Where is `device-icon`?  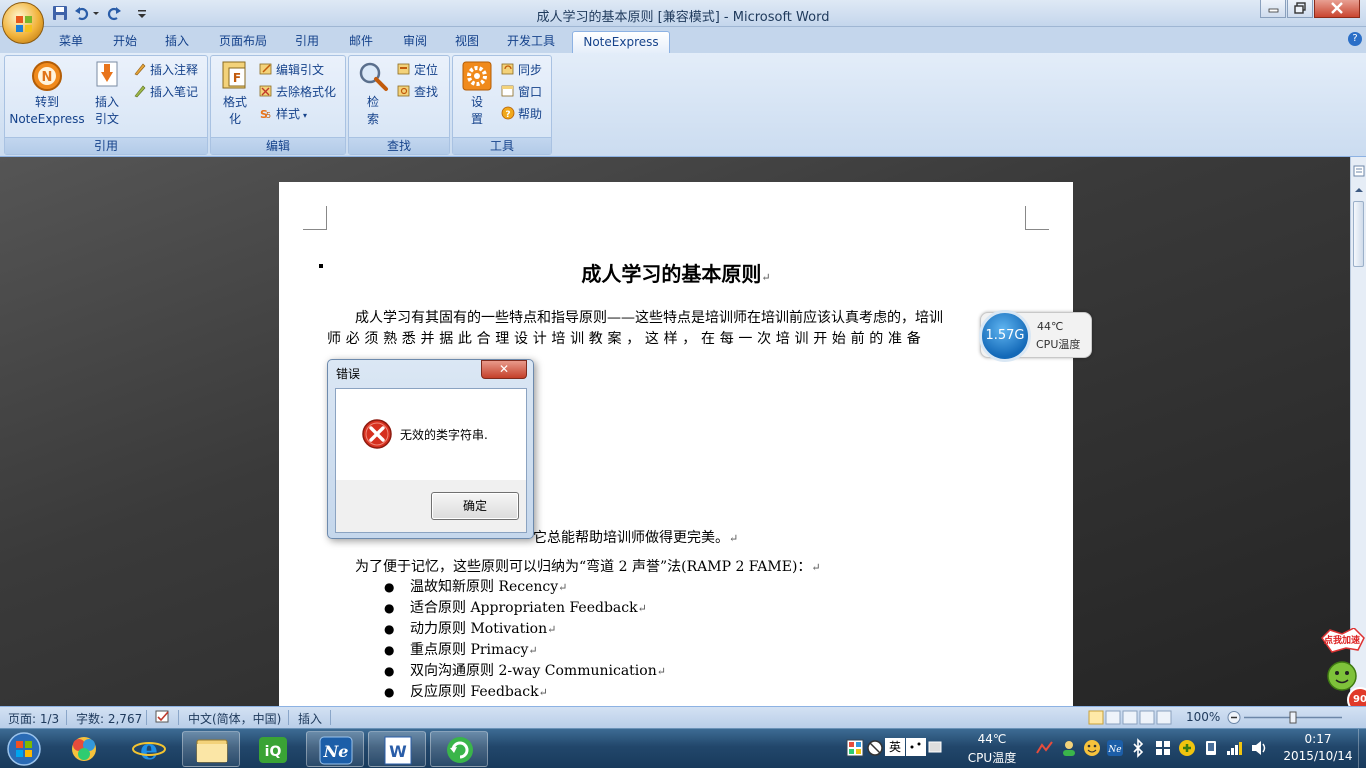
device-icon is located at coordinates (1211, 748).